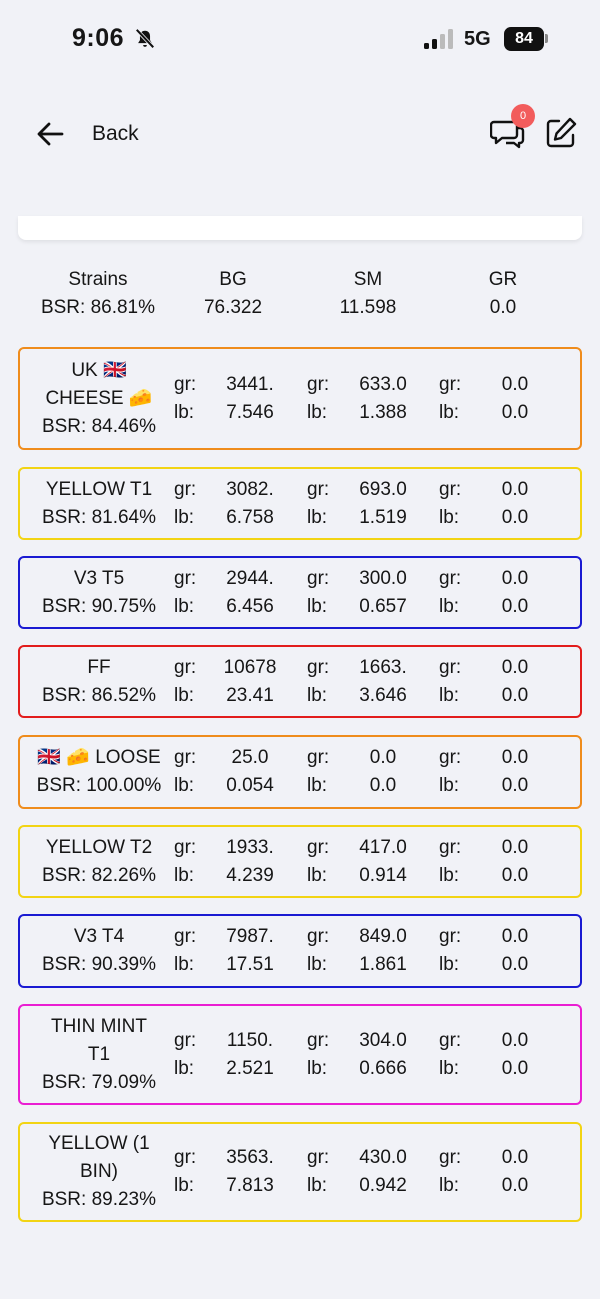 The height and width of the screenshot is (1299, 600). What do you see at coordinates (300, 228) in the screenshot?
I see `top-card` at bounding box center [300, 228].